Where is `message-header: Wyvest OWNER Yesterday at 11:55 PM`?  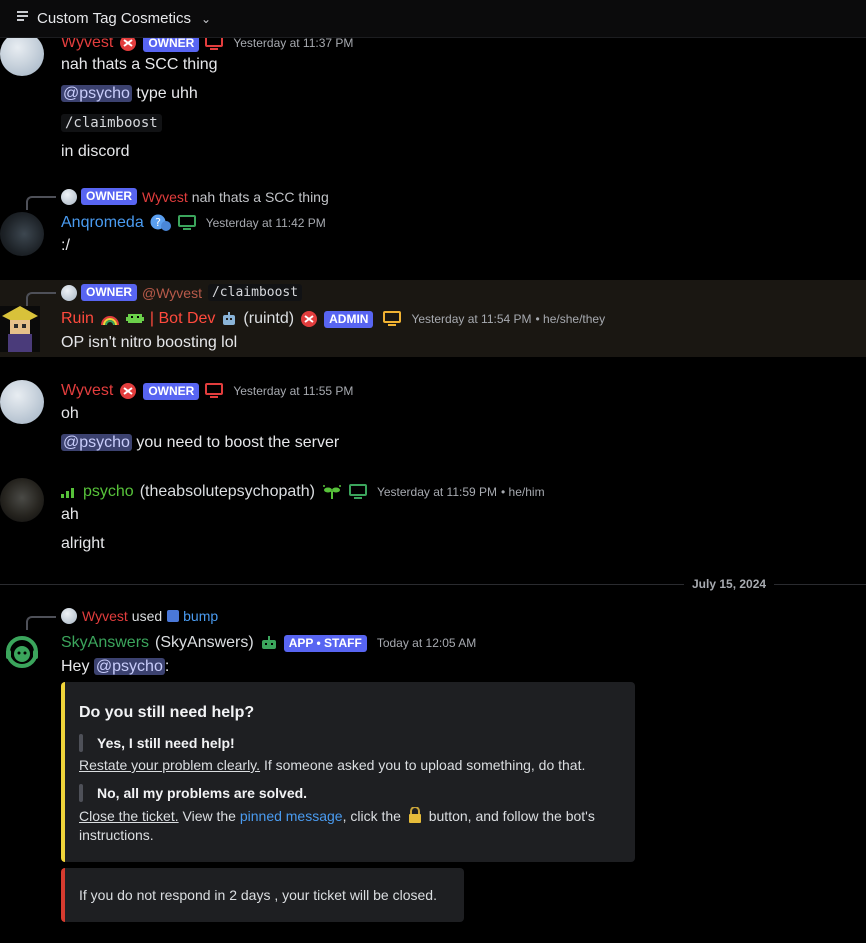 message-header: Wyvest OWNER Yesterday at 11:55 PM is located at coordinates (207, 391).